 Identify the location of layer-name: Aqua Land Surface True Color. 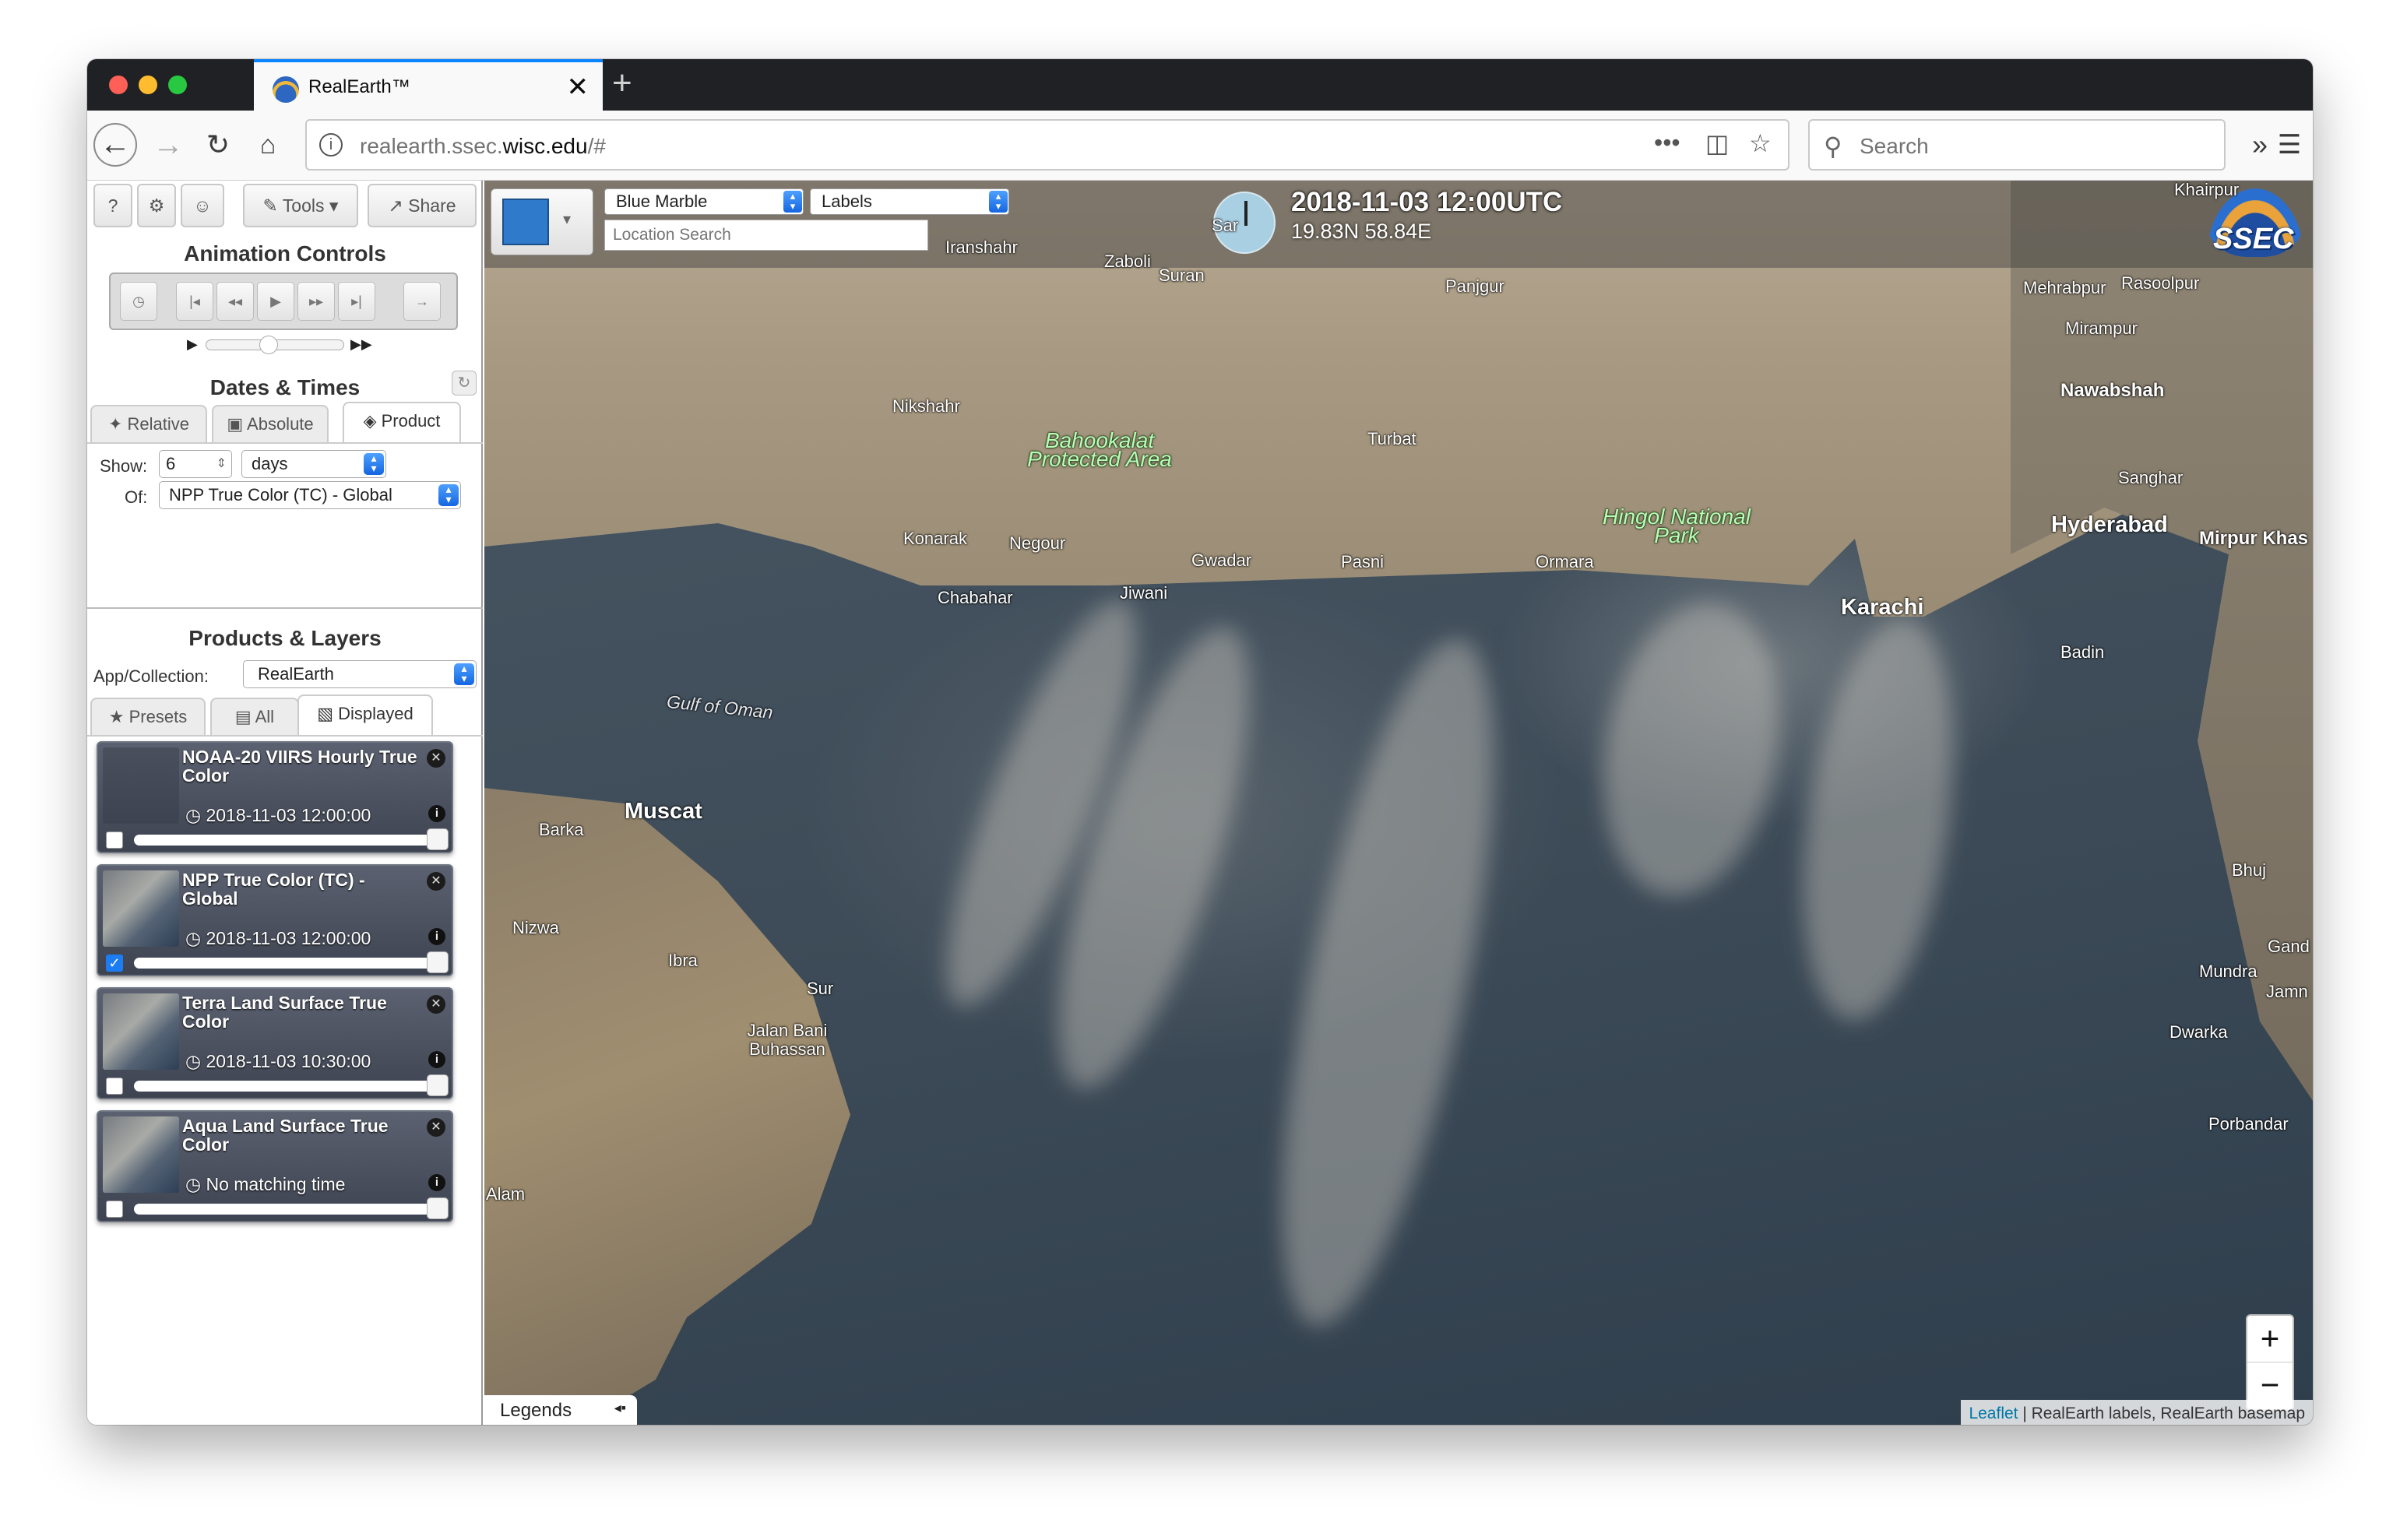
(285, 1135).